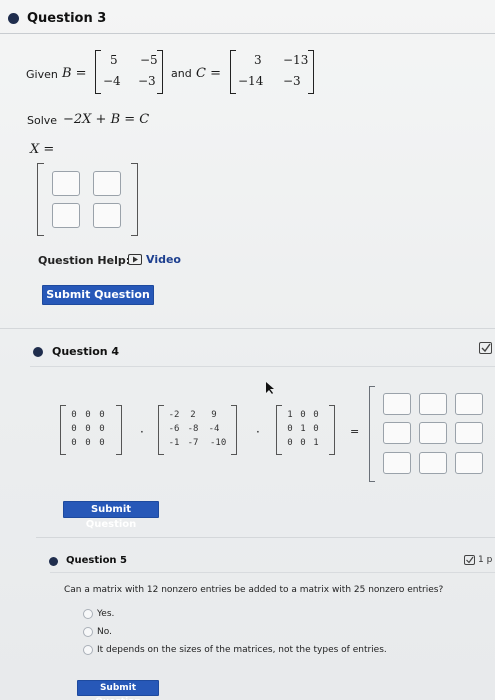  I want to click on q4-matrix-2-cell: -10, so click(218, 443).